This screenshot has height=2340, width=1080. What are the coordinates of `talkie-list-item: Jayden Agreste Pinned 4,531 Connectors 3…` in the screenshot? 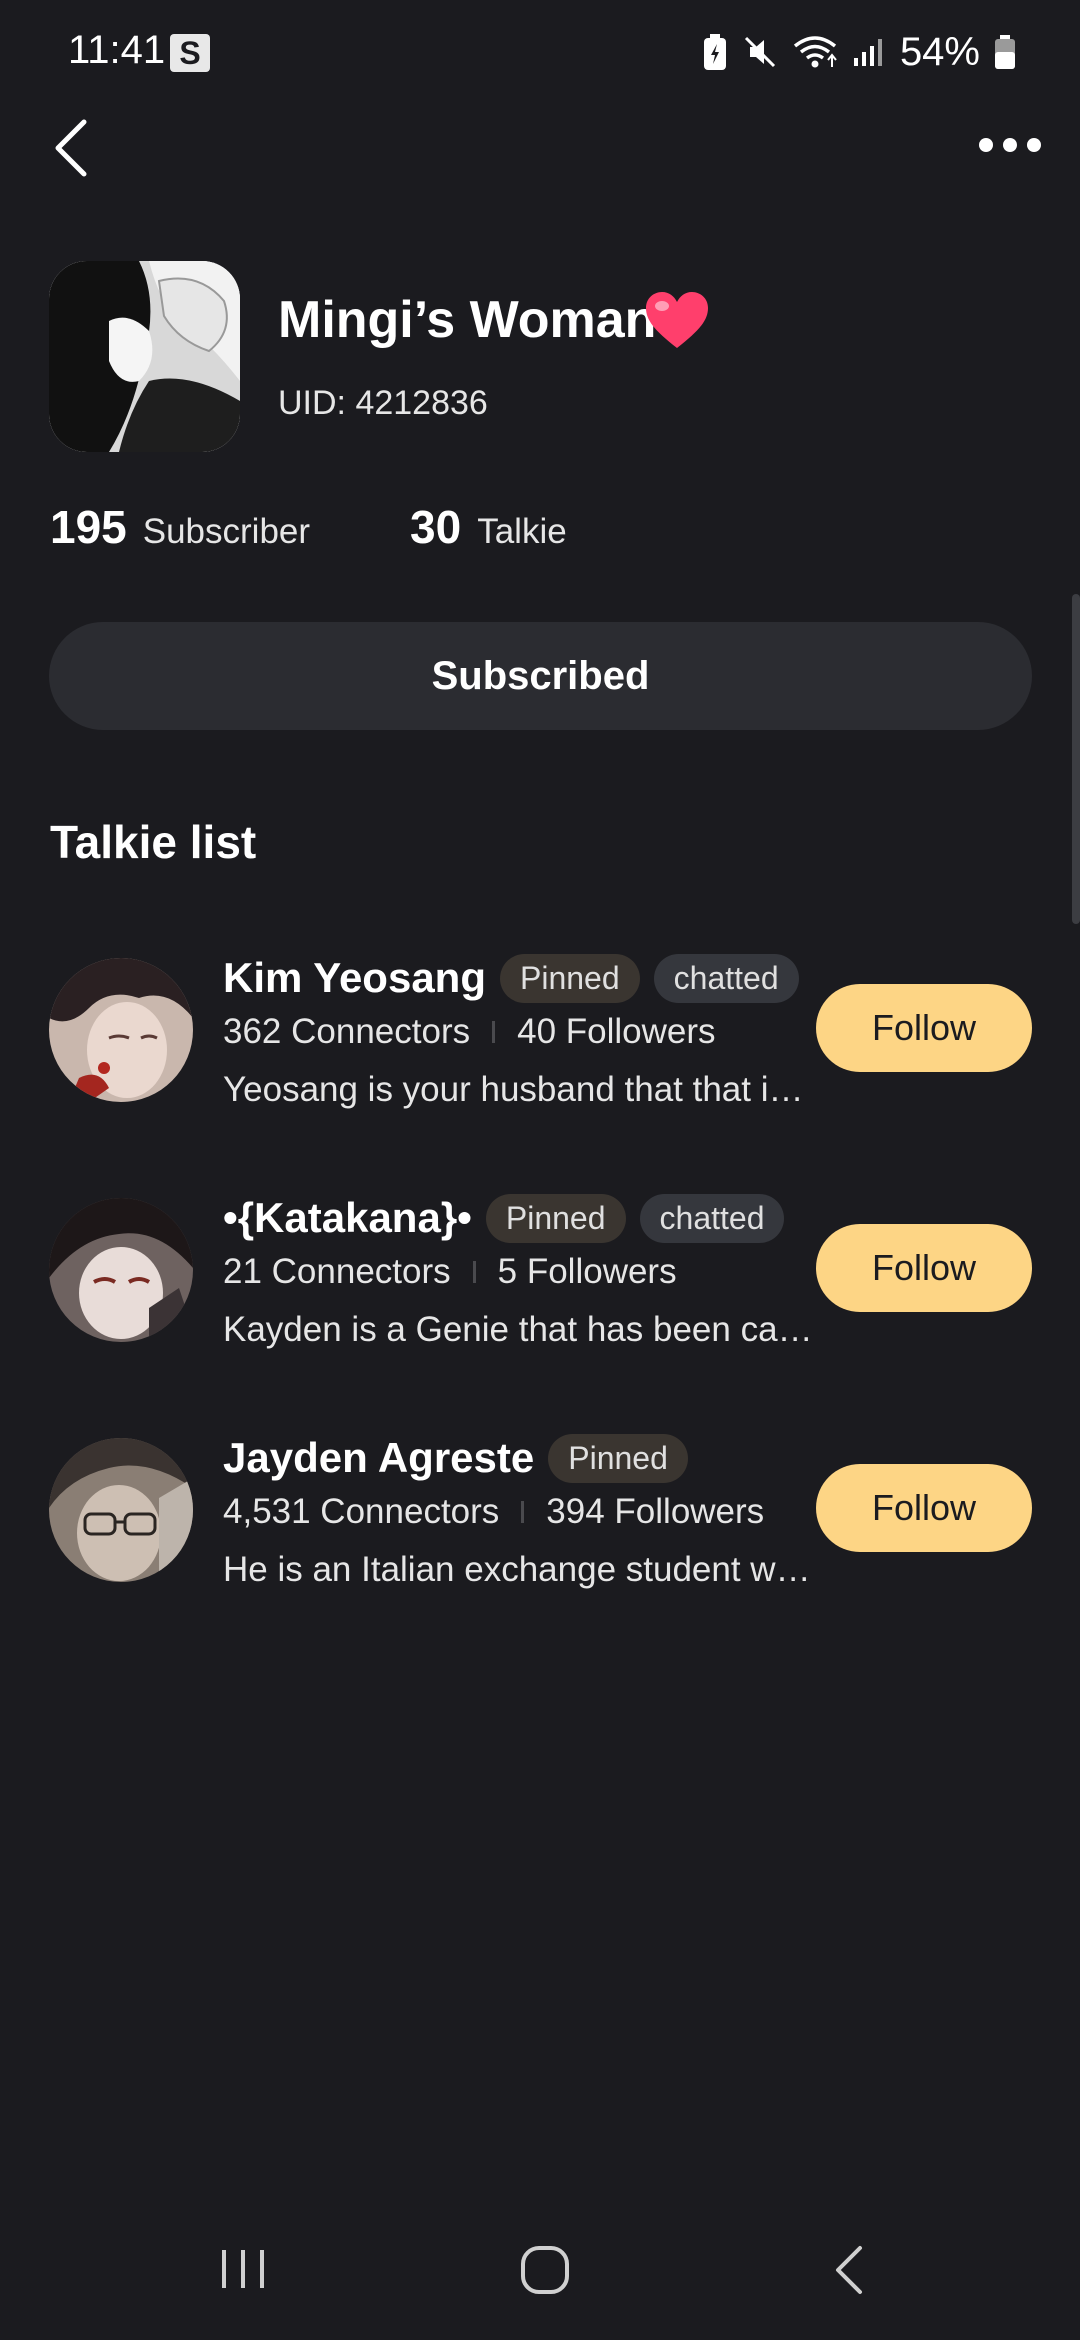 It's located at (540, 1535).